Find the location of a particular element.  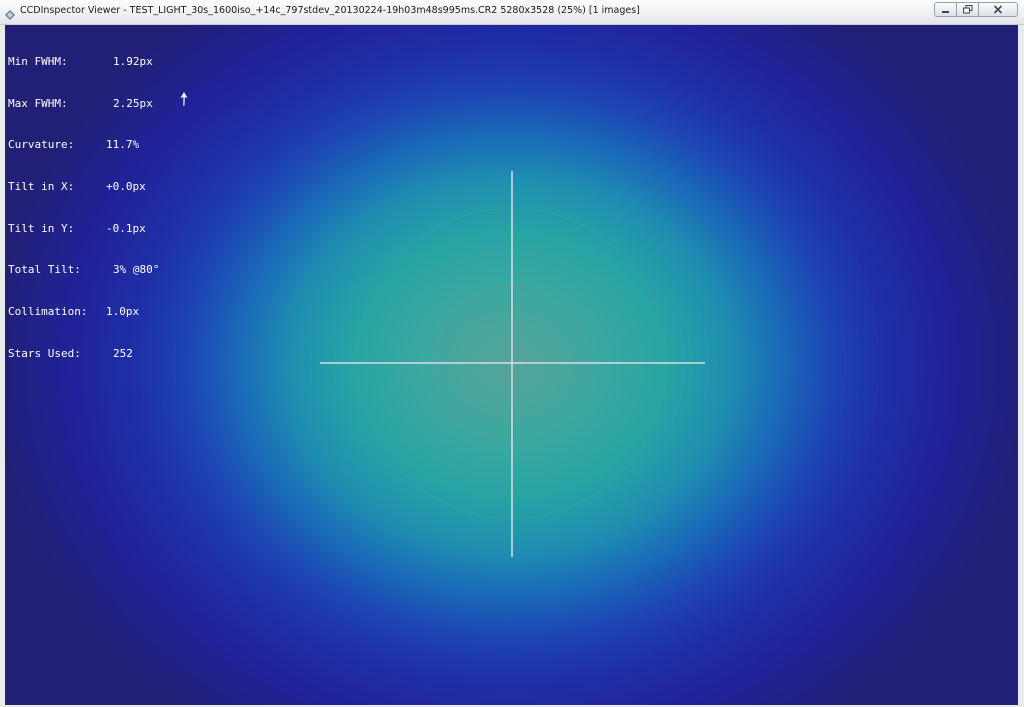

stat-label: Tilt in X: is located at coordinates (41, 186).